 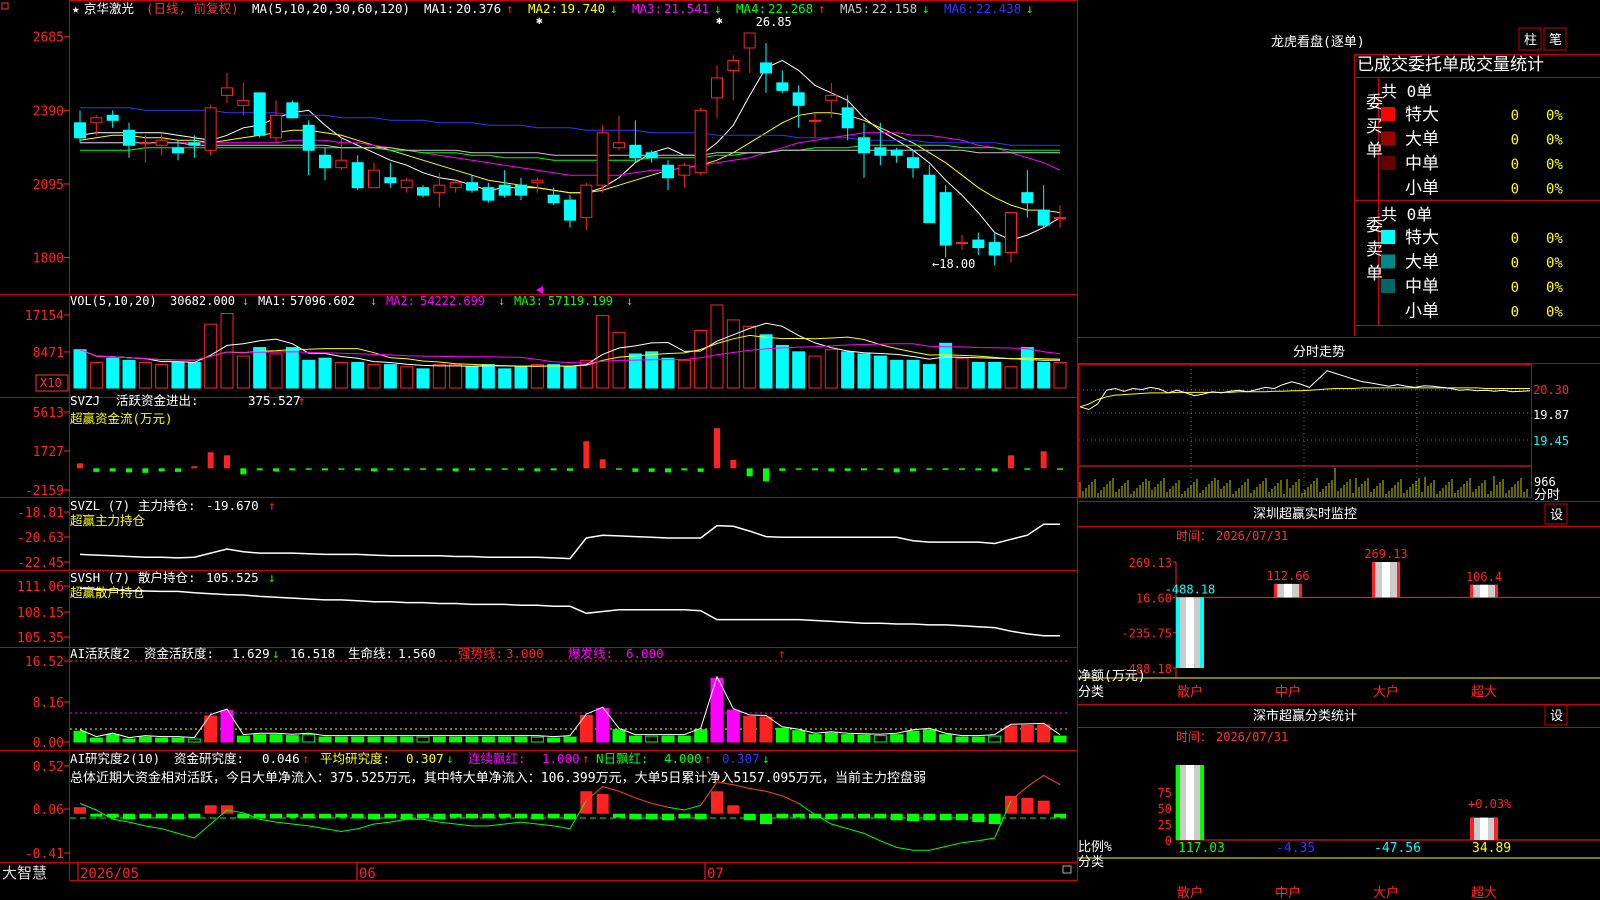 What do you see at coordinates (570, 709) in the screenshot?
I see `ai1-bars` at bounding box center [570, 709].